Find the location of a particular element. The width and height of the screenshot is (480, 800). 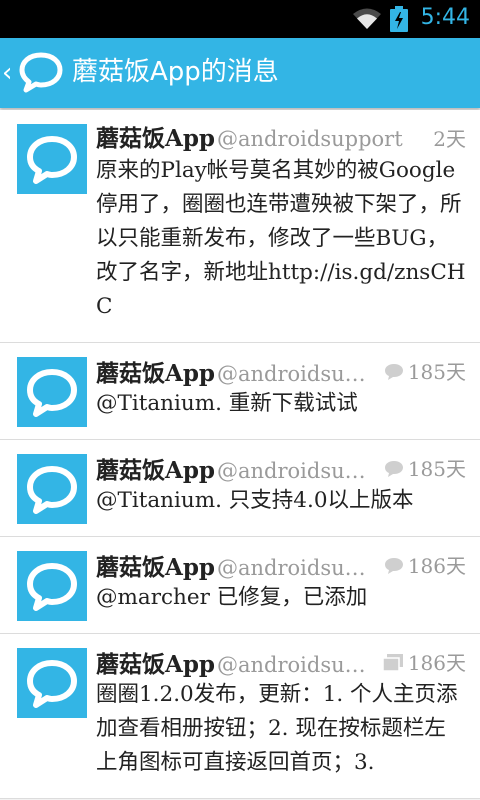

message-text: @Titanium. 只支持4.0以上版本 is located at coordinates (255, 500).